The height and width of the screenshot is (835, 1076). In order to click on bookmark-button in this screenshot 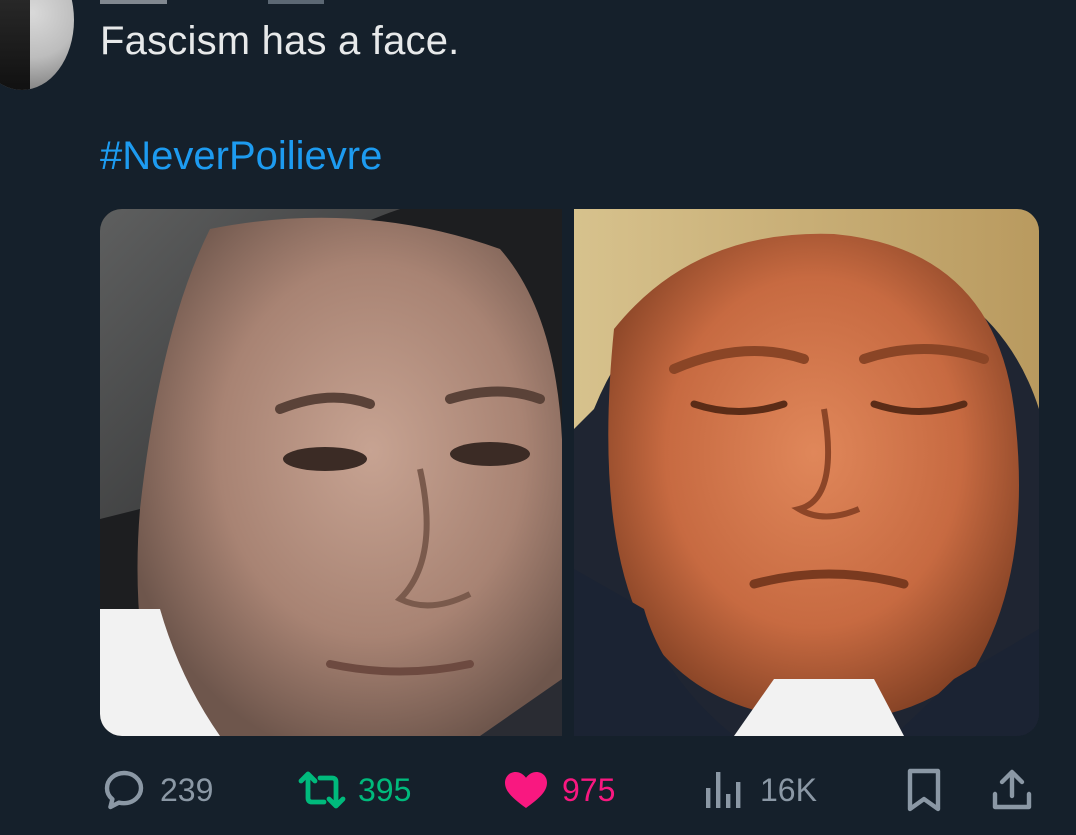, I will do `click(924, 790)`.